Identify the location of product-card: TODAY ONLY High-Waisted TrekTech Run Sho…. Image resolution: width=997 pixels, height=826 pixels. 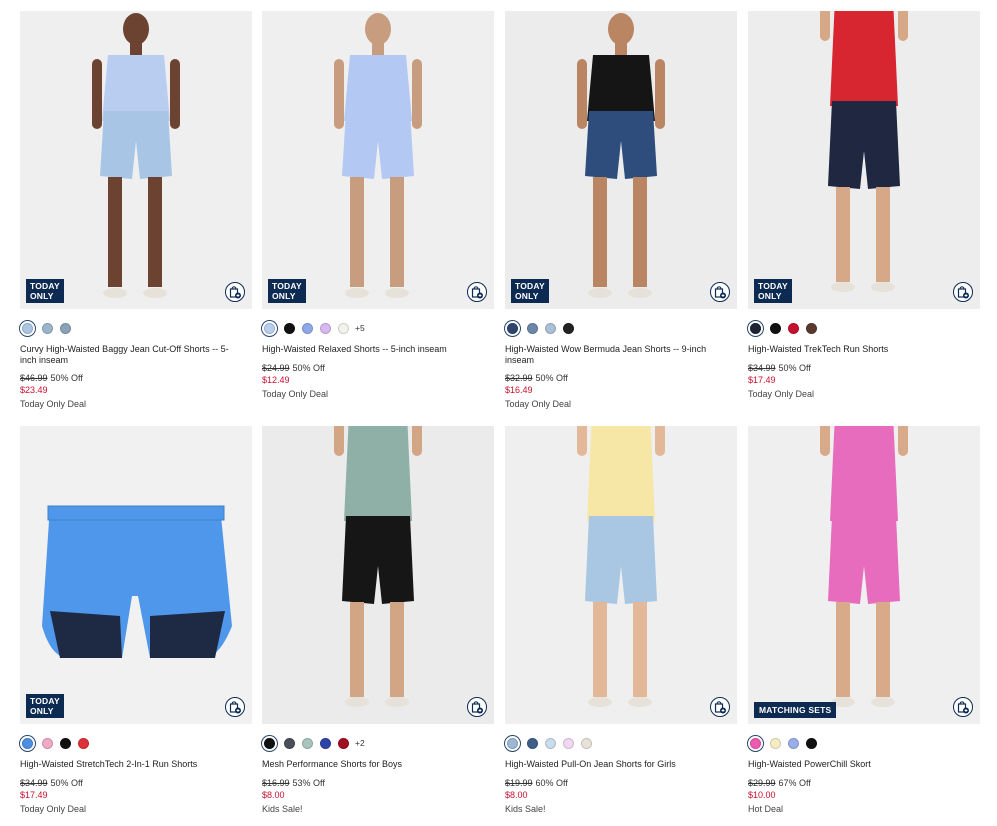
(864, 205).